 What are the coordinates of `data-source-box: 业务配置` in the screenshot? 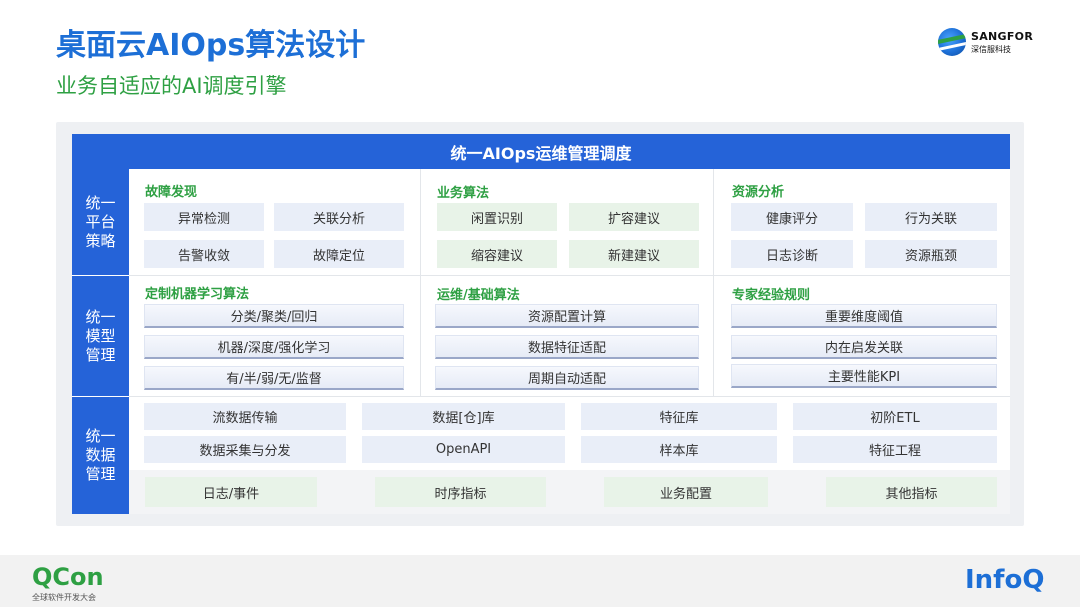 It's located at (686, 492).